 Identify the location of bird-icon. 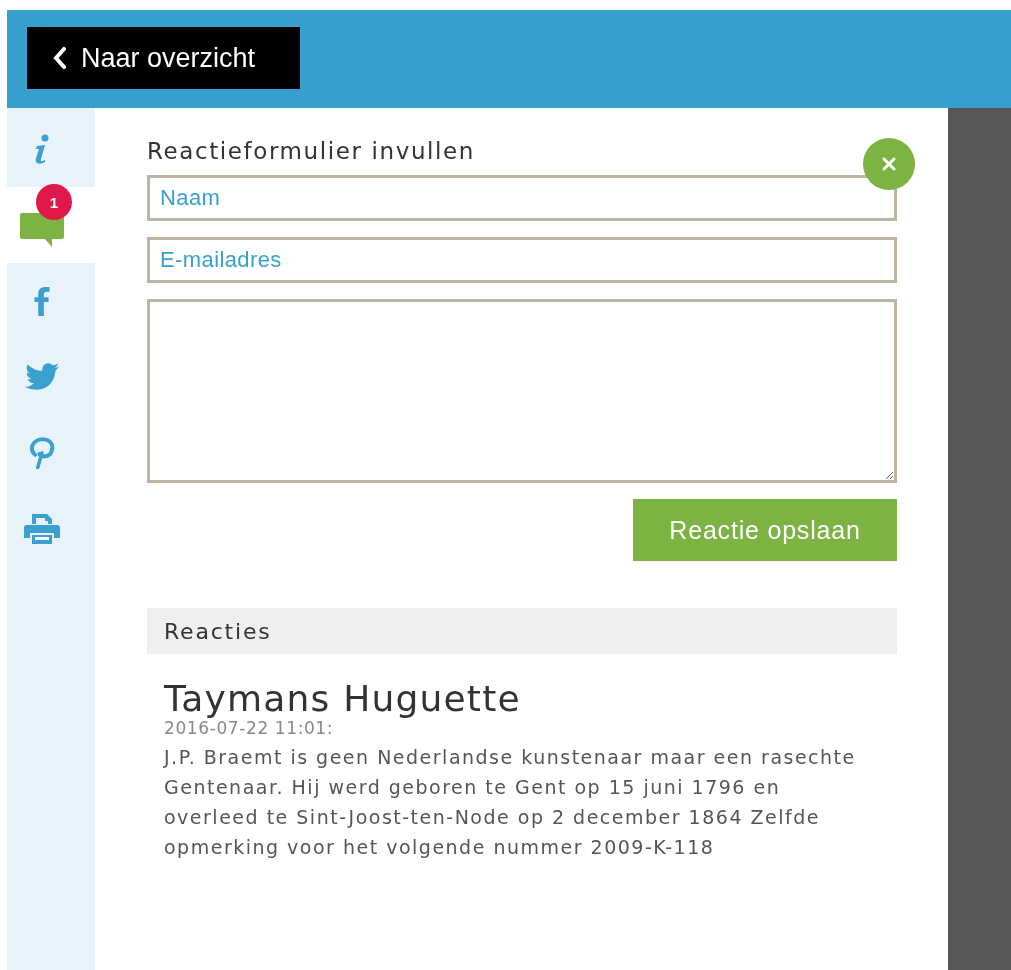
(42, 377).